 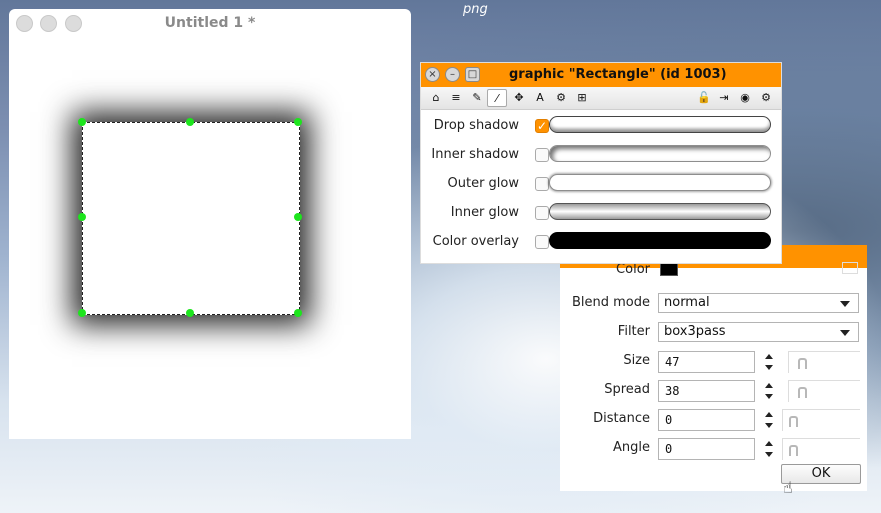 I want to click on spread-label: Spread, so click(x=627, y=389).